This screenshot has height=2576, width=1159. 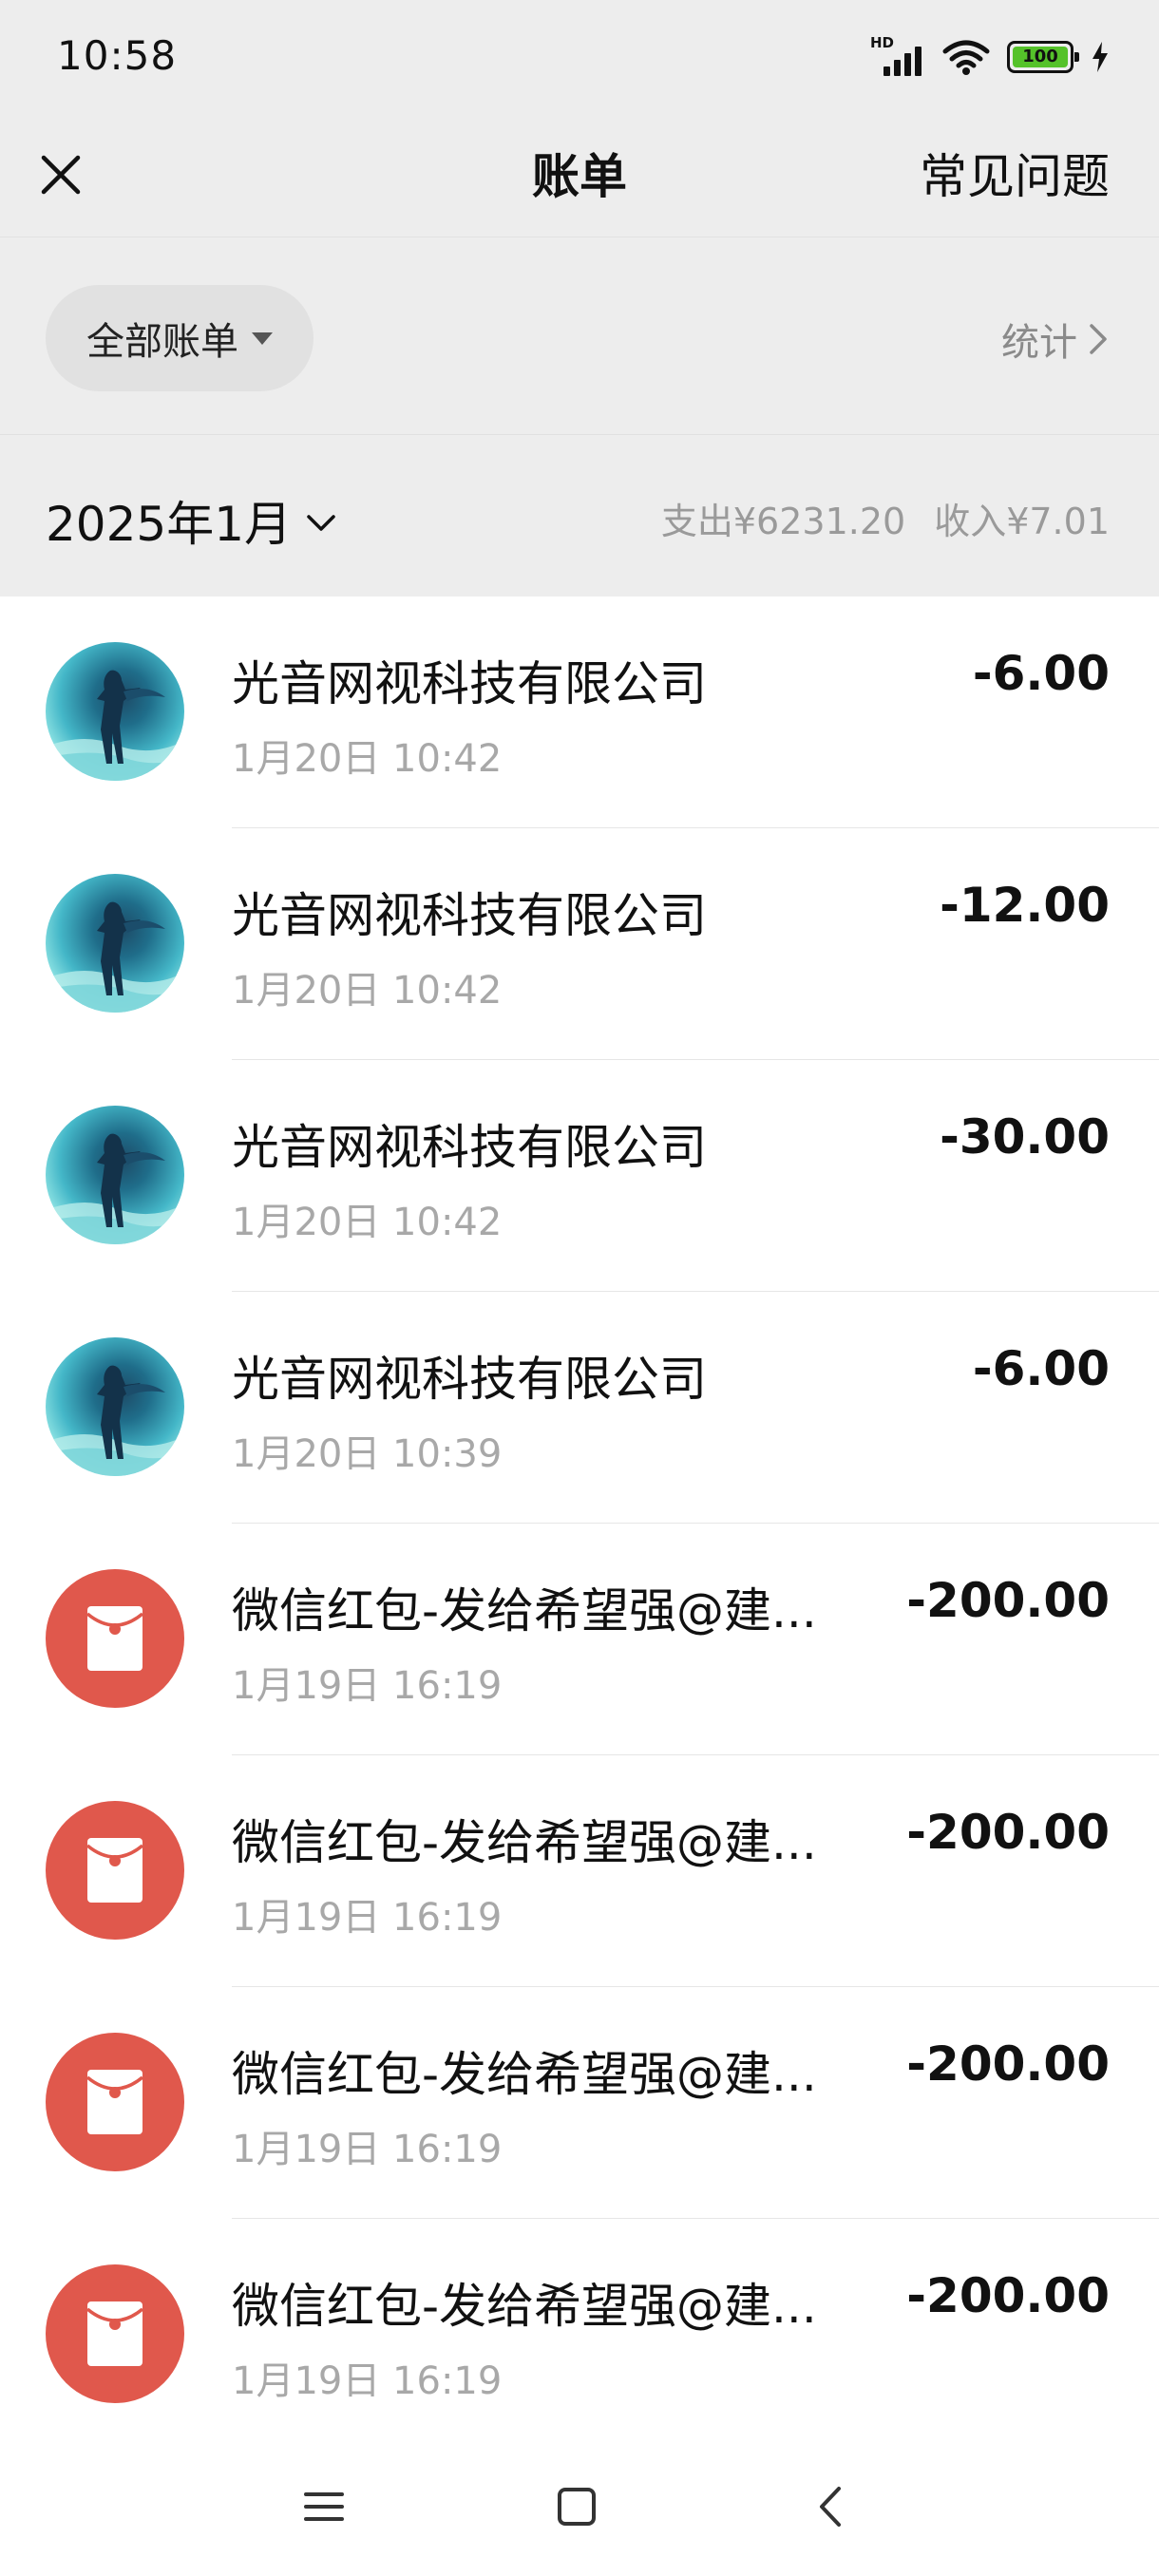 I want to click on transaction-time: 1月20日 10:39, so click(x=367, y=1454).